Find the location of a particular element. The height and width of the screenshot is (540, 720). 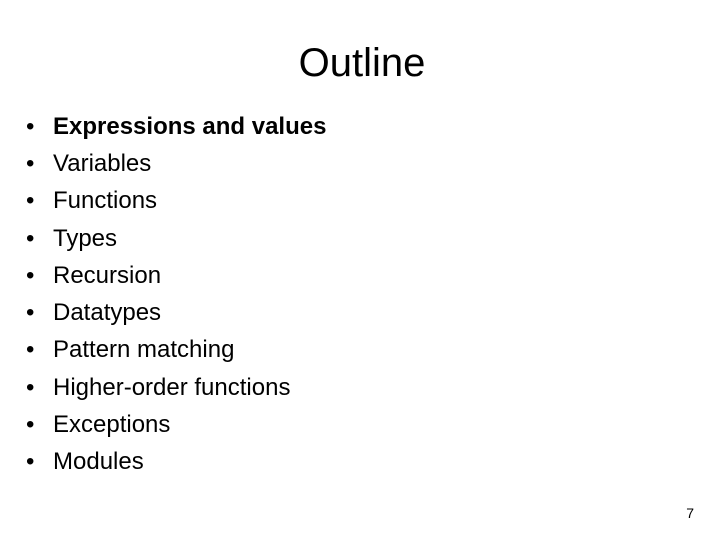

outline-item-label: Higher-order functions is located at coordinates (172, 387).